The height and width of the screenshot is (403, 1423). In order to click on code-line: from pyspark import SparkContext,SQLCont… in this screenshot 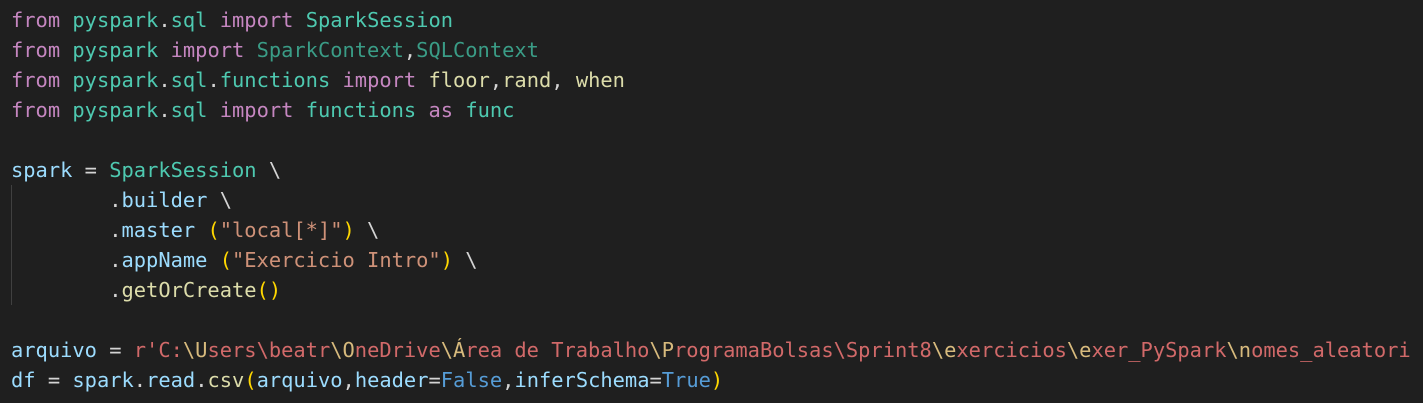, I will do `click(711, 50)`.